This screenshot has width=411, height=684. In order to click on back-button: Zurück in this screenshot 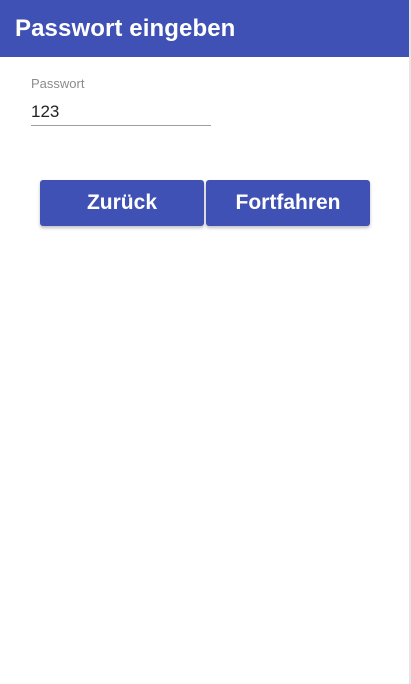, I will do `click(122, 203)`.